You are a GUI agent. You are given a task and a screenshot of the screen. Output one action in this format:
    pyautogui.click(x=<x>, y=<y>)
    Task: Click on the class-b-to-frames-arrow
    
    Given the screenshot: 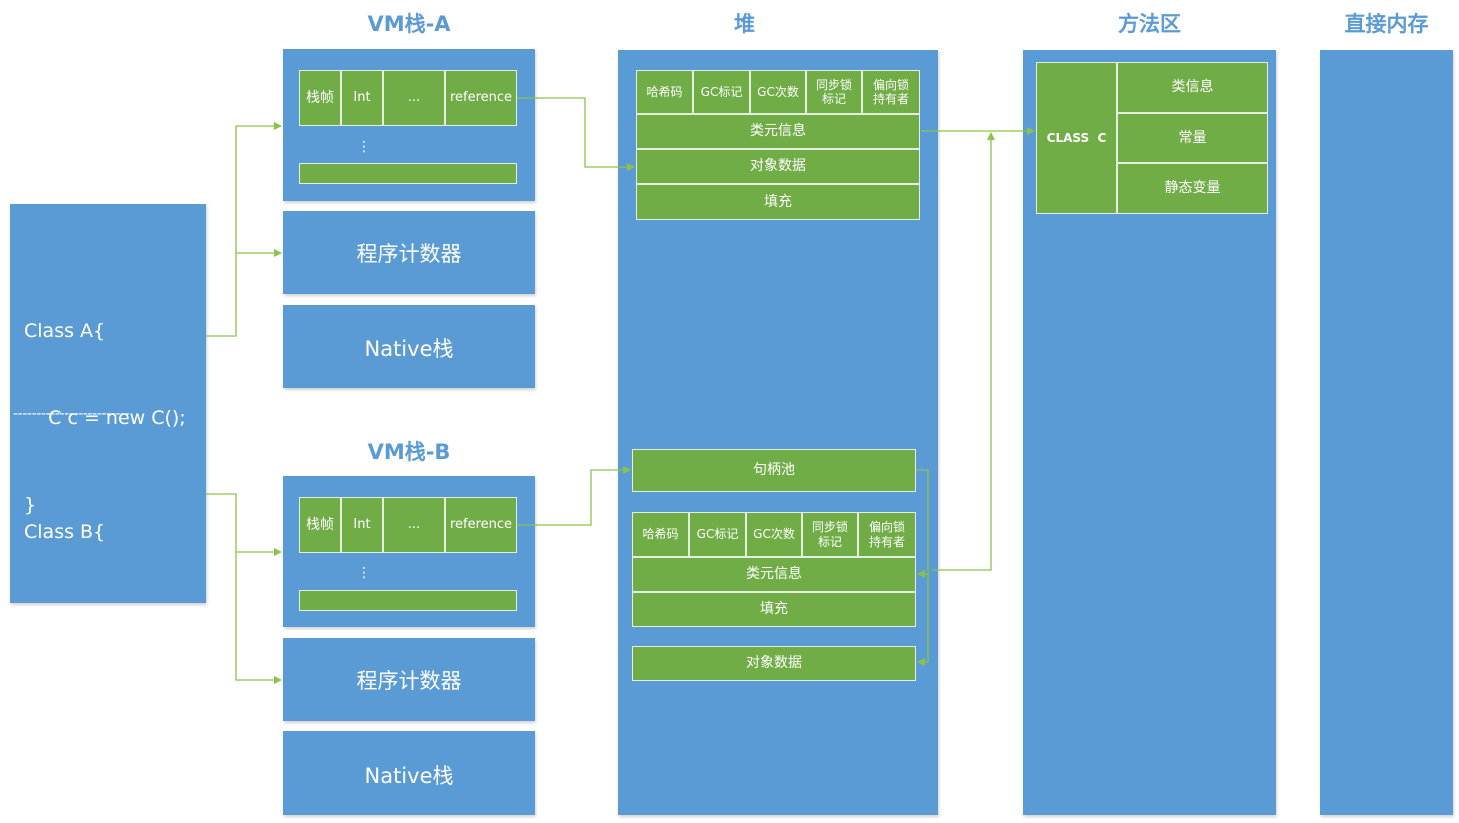 What is the action you would take?
    pyautogui.click(x=244, y=588)
    